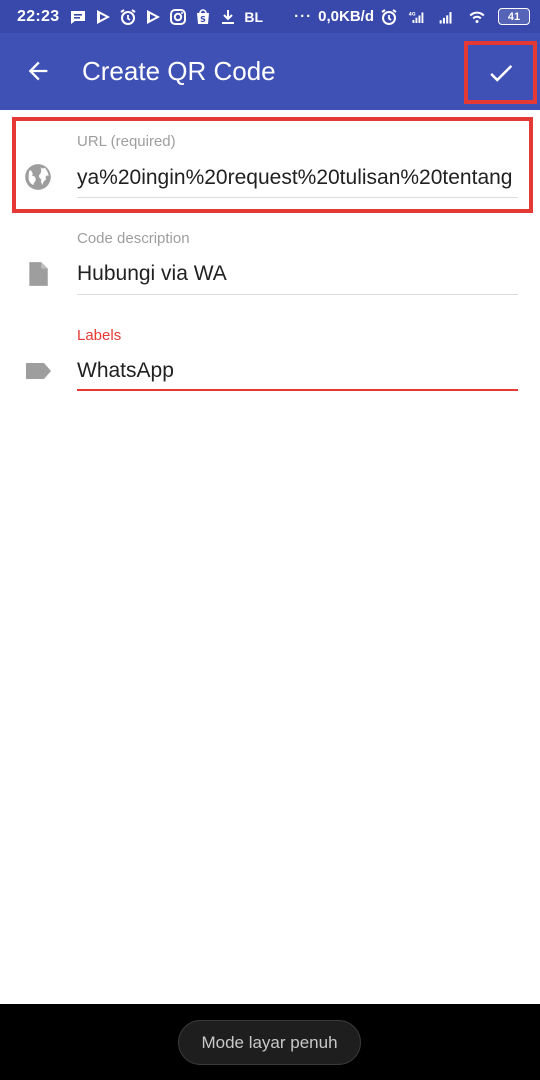 The height and width of the screenshot is (1080, 540). I want to click on description-input: Hubungi via WA, so click(297, 274).